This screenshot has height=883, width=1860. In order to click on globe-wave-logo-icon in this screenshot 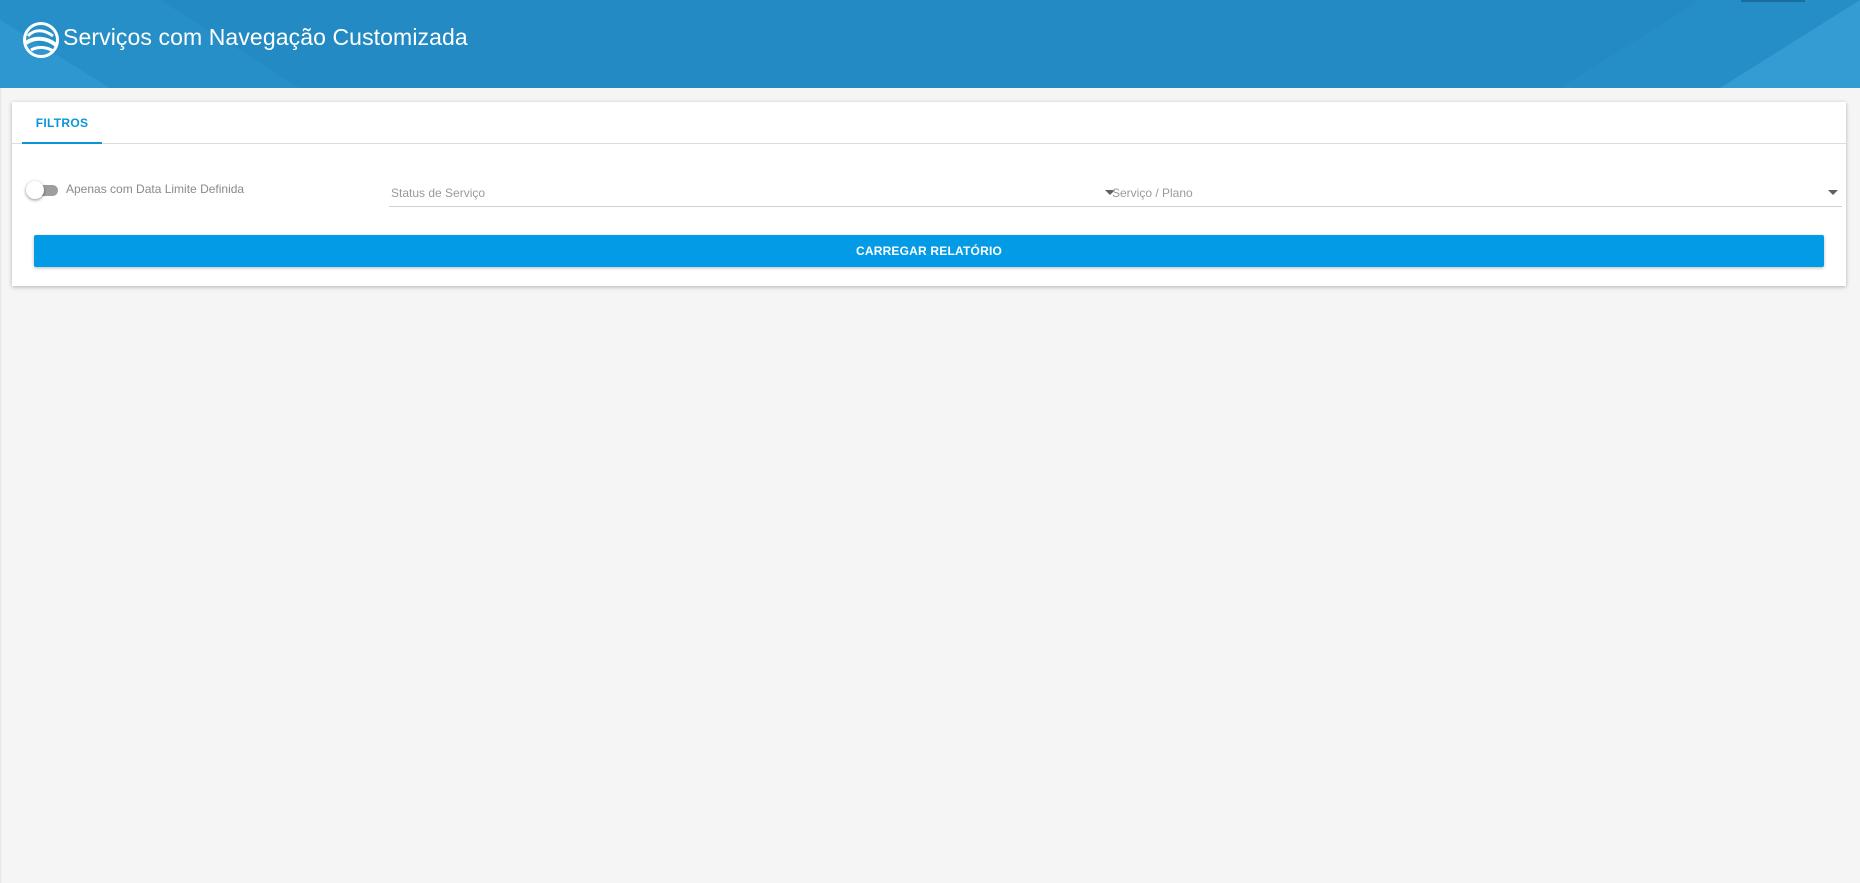, I will do `click(41, 40)`.